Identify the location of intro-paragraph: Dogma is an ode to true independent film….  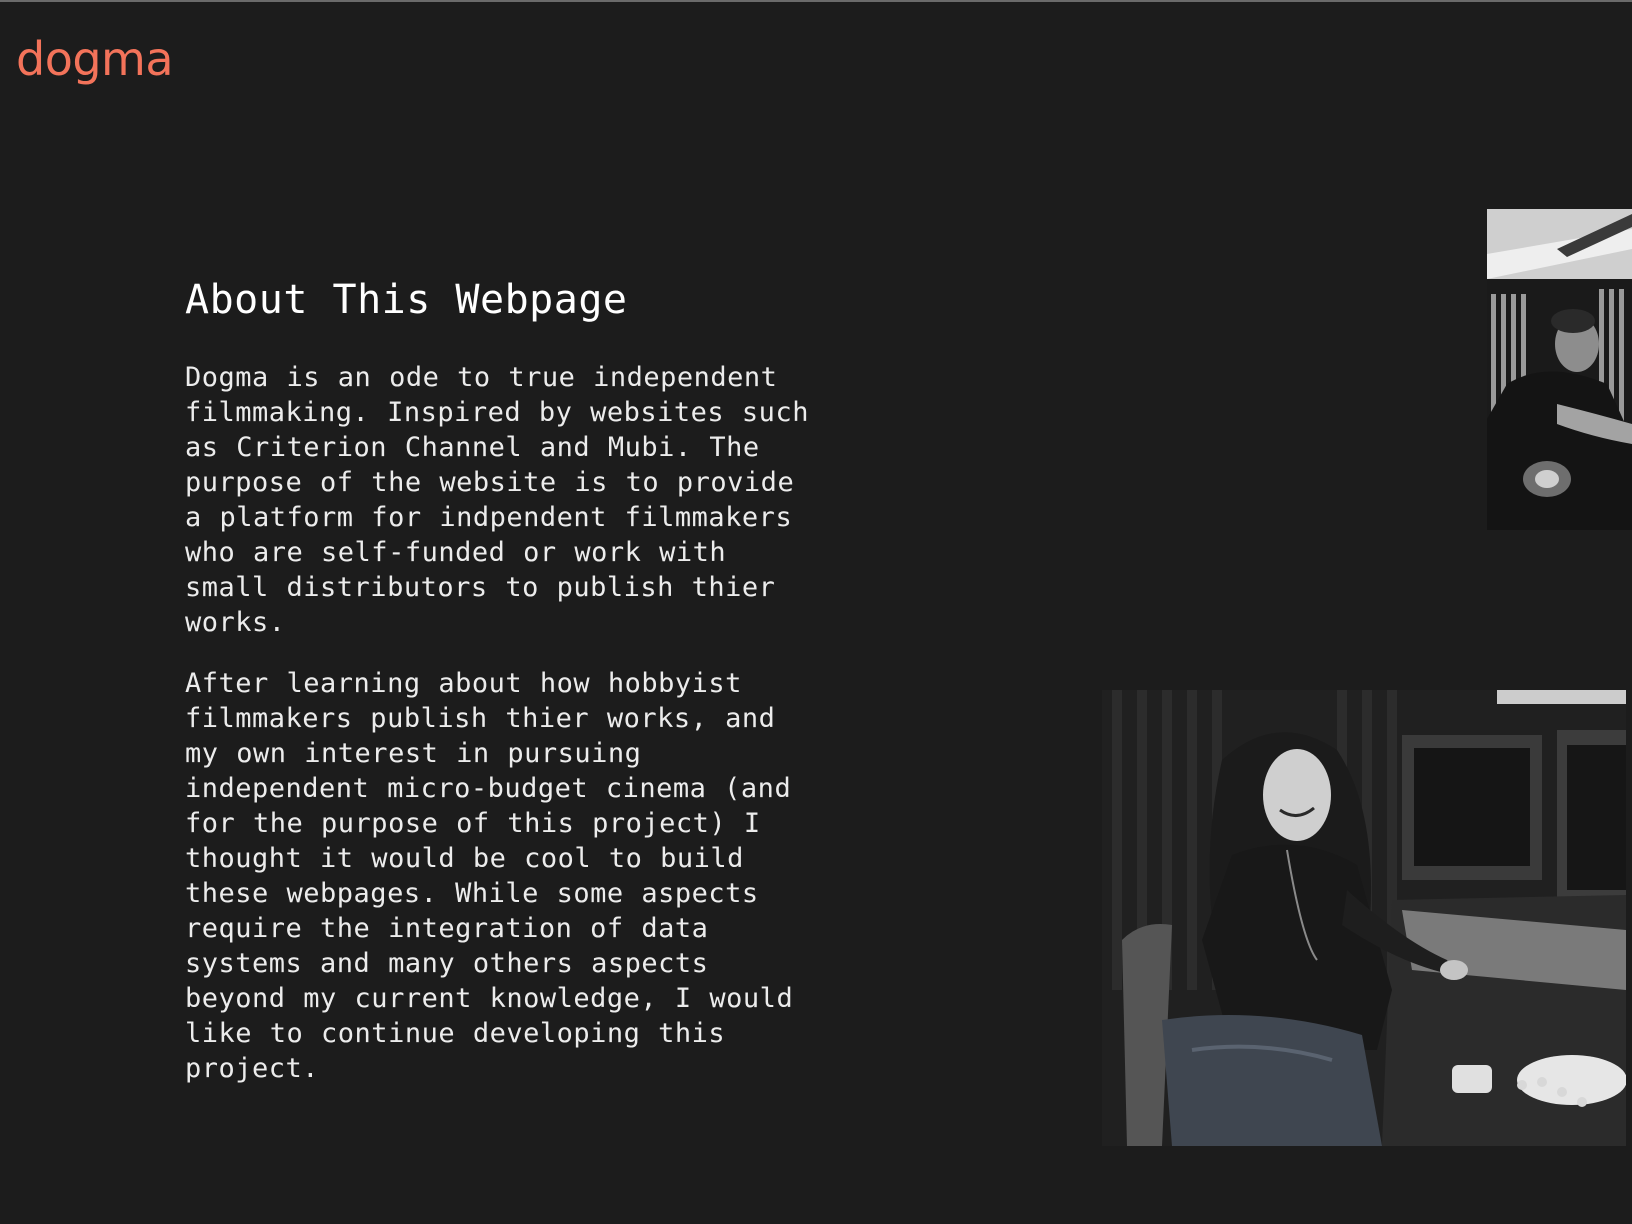
(497, 500).